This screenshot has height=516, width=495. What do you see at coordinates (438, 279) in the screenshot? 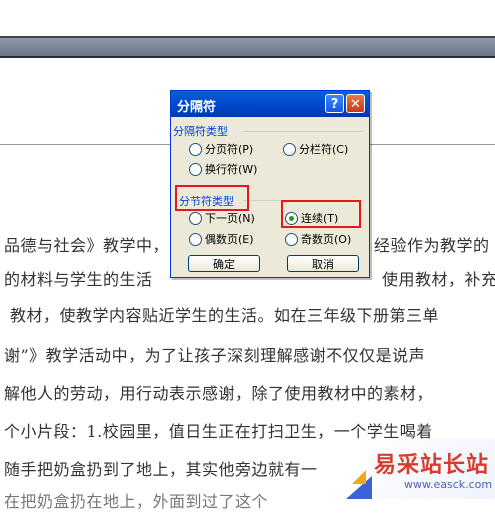
I see `doc-line-fragment: 使用教材，补充` at bounding box center [438, 279].